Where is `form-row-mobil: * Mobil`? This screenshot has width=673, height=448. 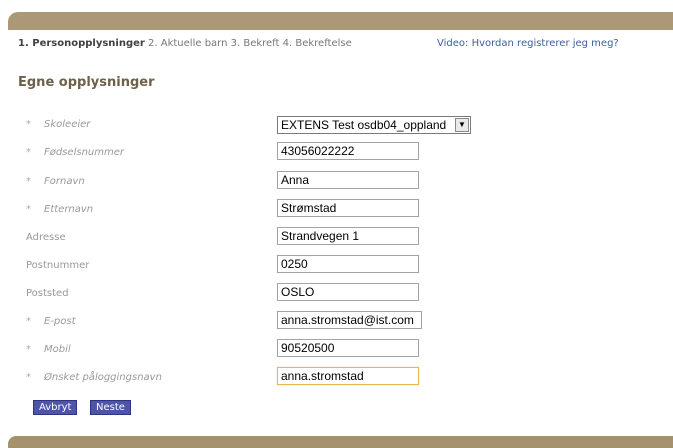
form-row-mobil: * Mobil is located at coordinates (336, 350).